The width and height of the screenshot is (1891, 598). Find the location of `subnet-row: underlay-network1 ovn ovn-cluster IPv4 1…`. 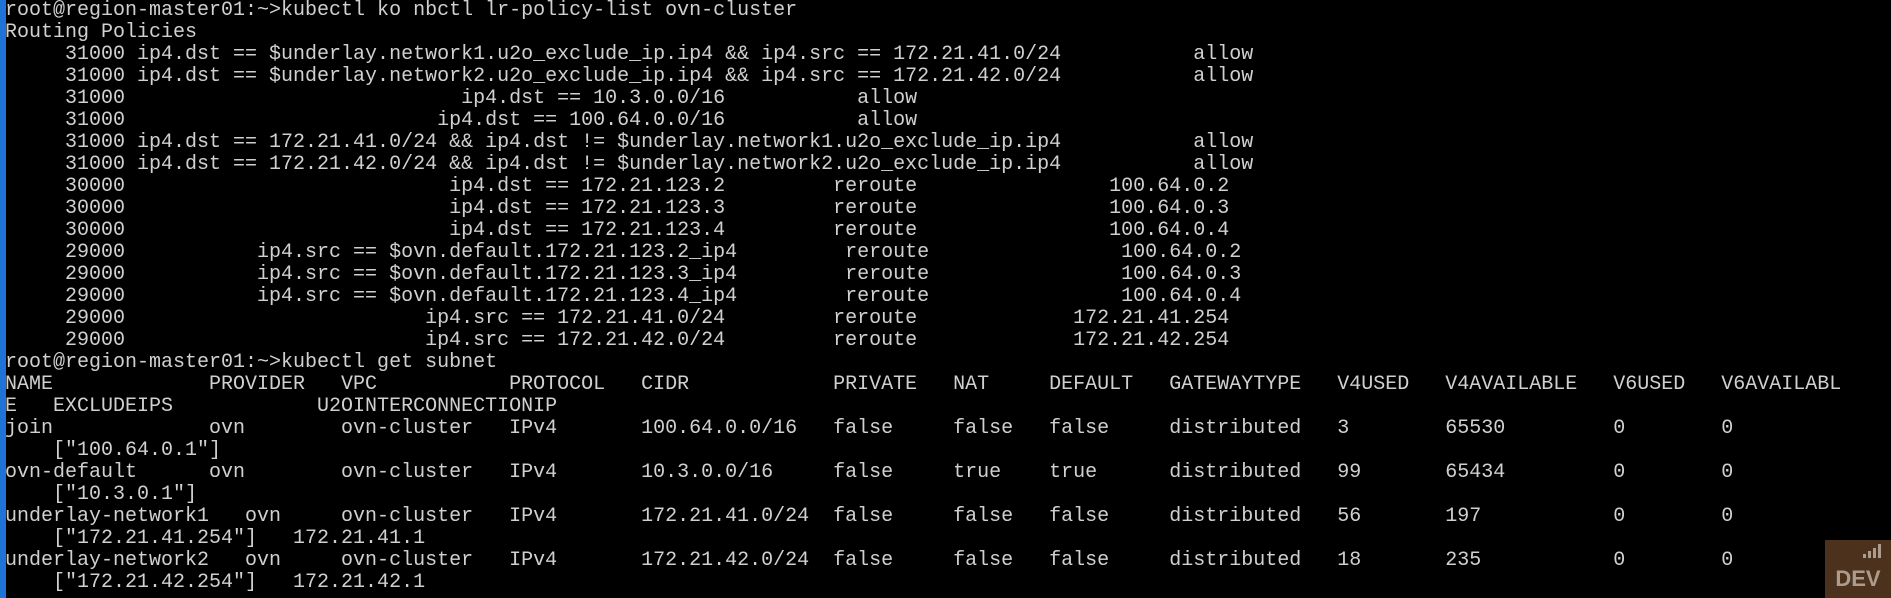

subnet-row: underlay-network1 ovn ovn-cluster IPv4 1… is located at coordinates (869, 517).